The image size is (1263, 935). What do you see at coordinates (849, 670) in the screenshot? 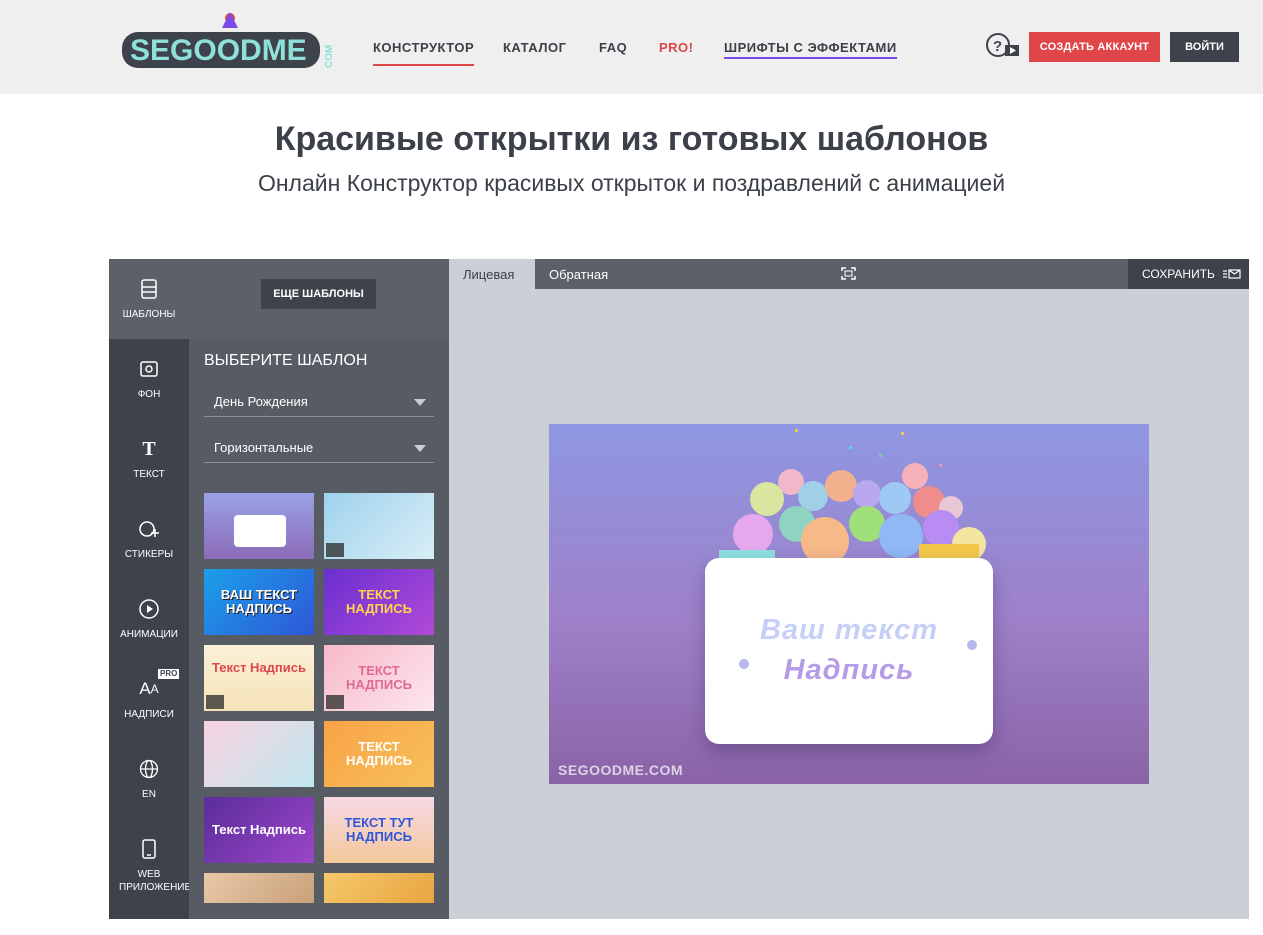
I see `card-text-line2: Надпись` at bounding box center [849, 670].